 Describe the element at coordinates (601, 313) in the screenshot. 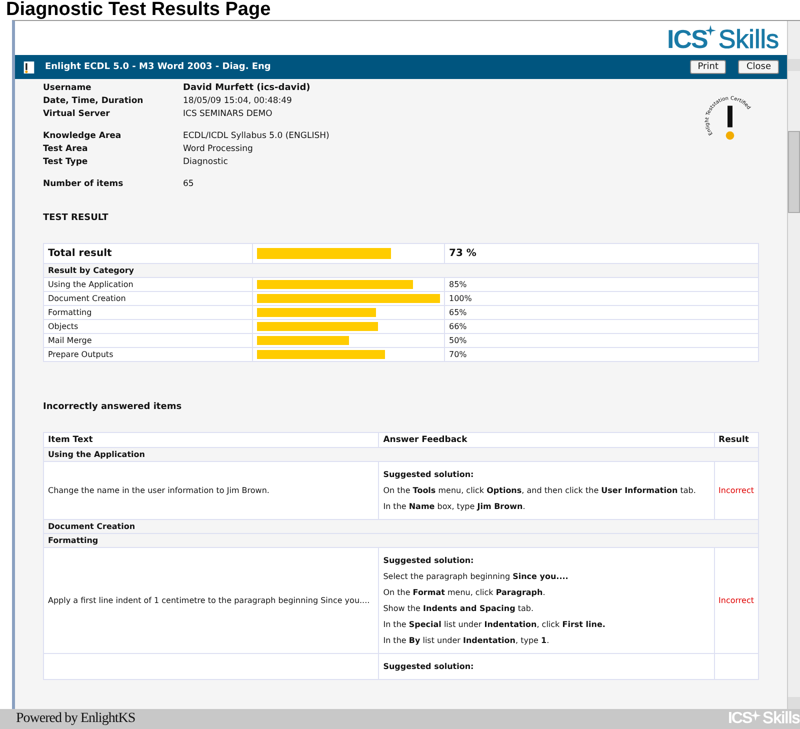

I see `table-cell: 65%` at that location.